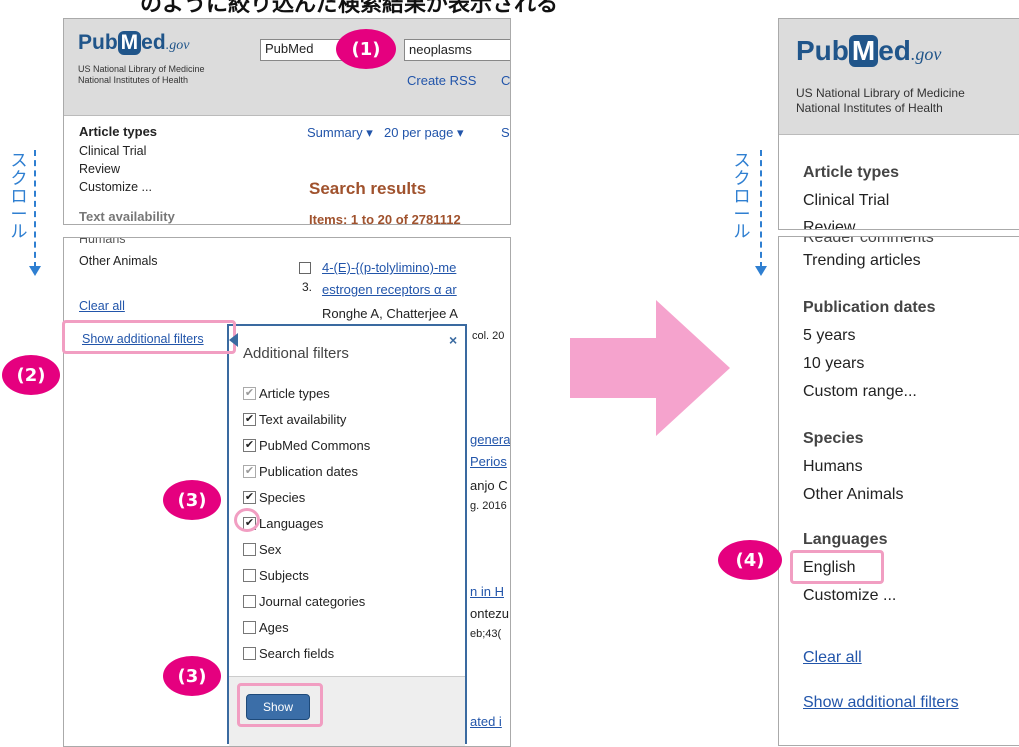 The width and height of the screenshot is (1019, 747). I want to click on filter-option: ✔ Species, so click(274, 497).